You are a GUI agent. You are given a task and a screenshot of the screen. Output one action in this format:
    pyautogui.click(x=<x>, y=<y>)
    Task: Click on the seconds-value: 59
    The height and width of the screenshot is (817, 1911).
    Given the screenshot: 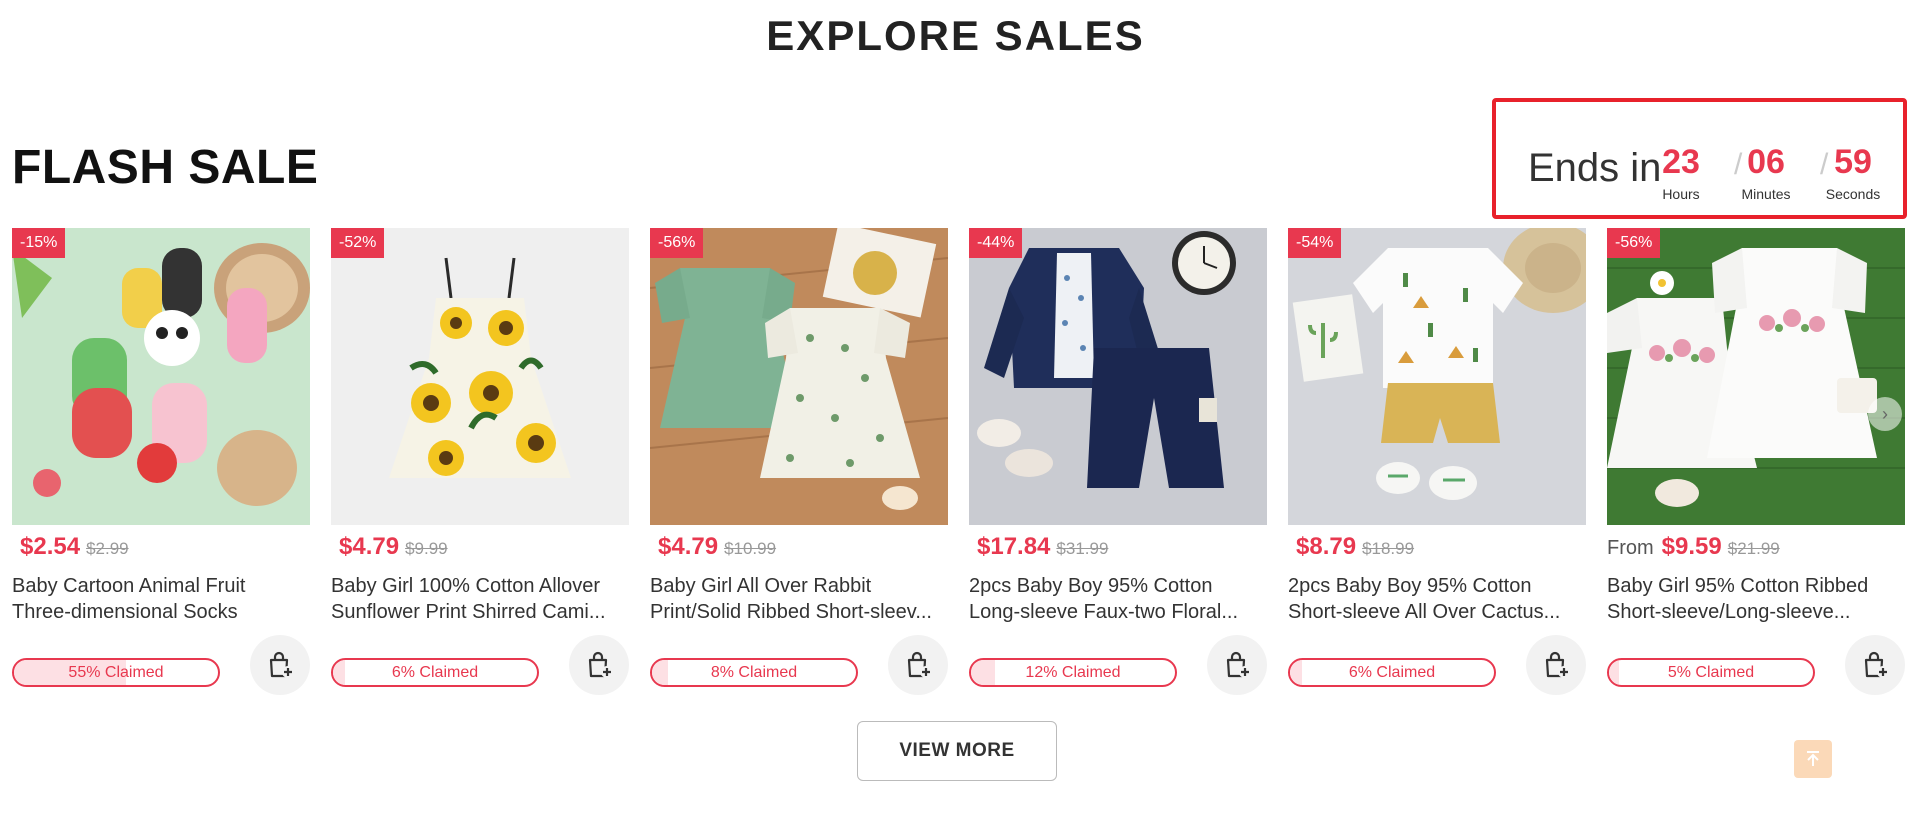 What is the action you would take?
    pyautogui.click(x=1853, y=162)
    